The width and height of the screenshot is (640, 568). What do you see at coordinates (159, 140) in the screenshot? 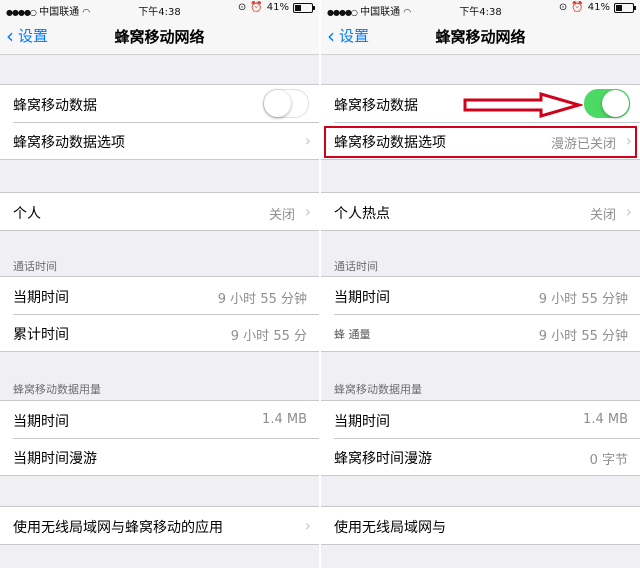
I see `cellular-options-row: 蜂窝移动数据选项 ›` at bounding box center [159, 140].